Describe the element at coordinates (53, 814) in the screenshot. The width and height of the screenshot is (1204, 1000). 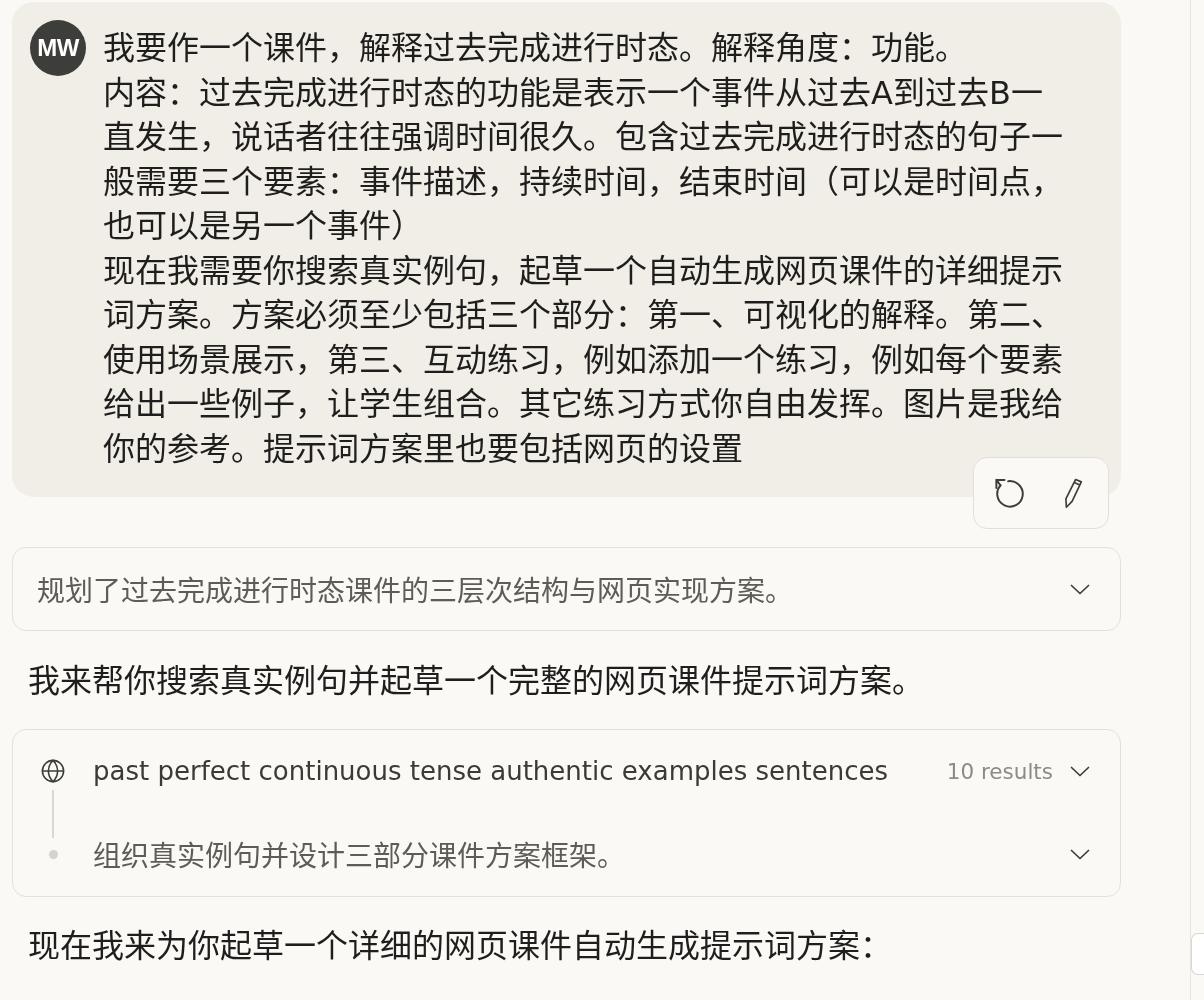
I see `timeline-connector` at that location.